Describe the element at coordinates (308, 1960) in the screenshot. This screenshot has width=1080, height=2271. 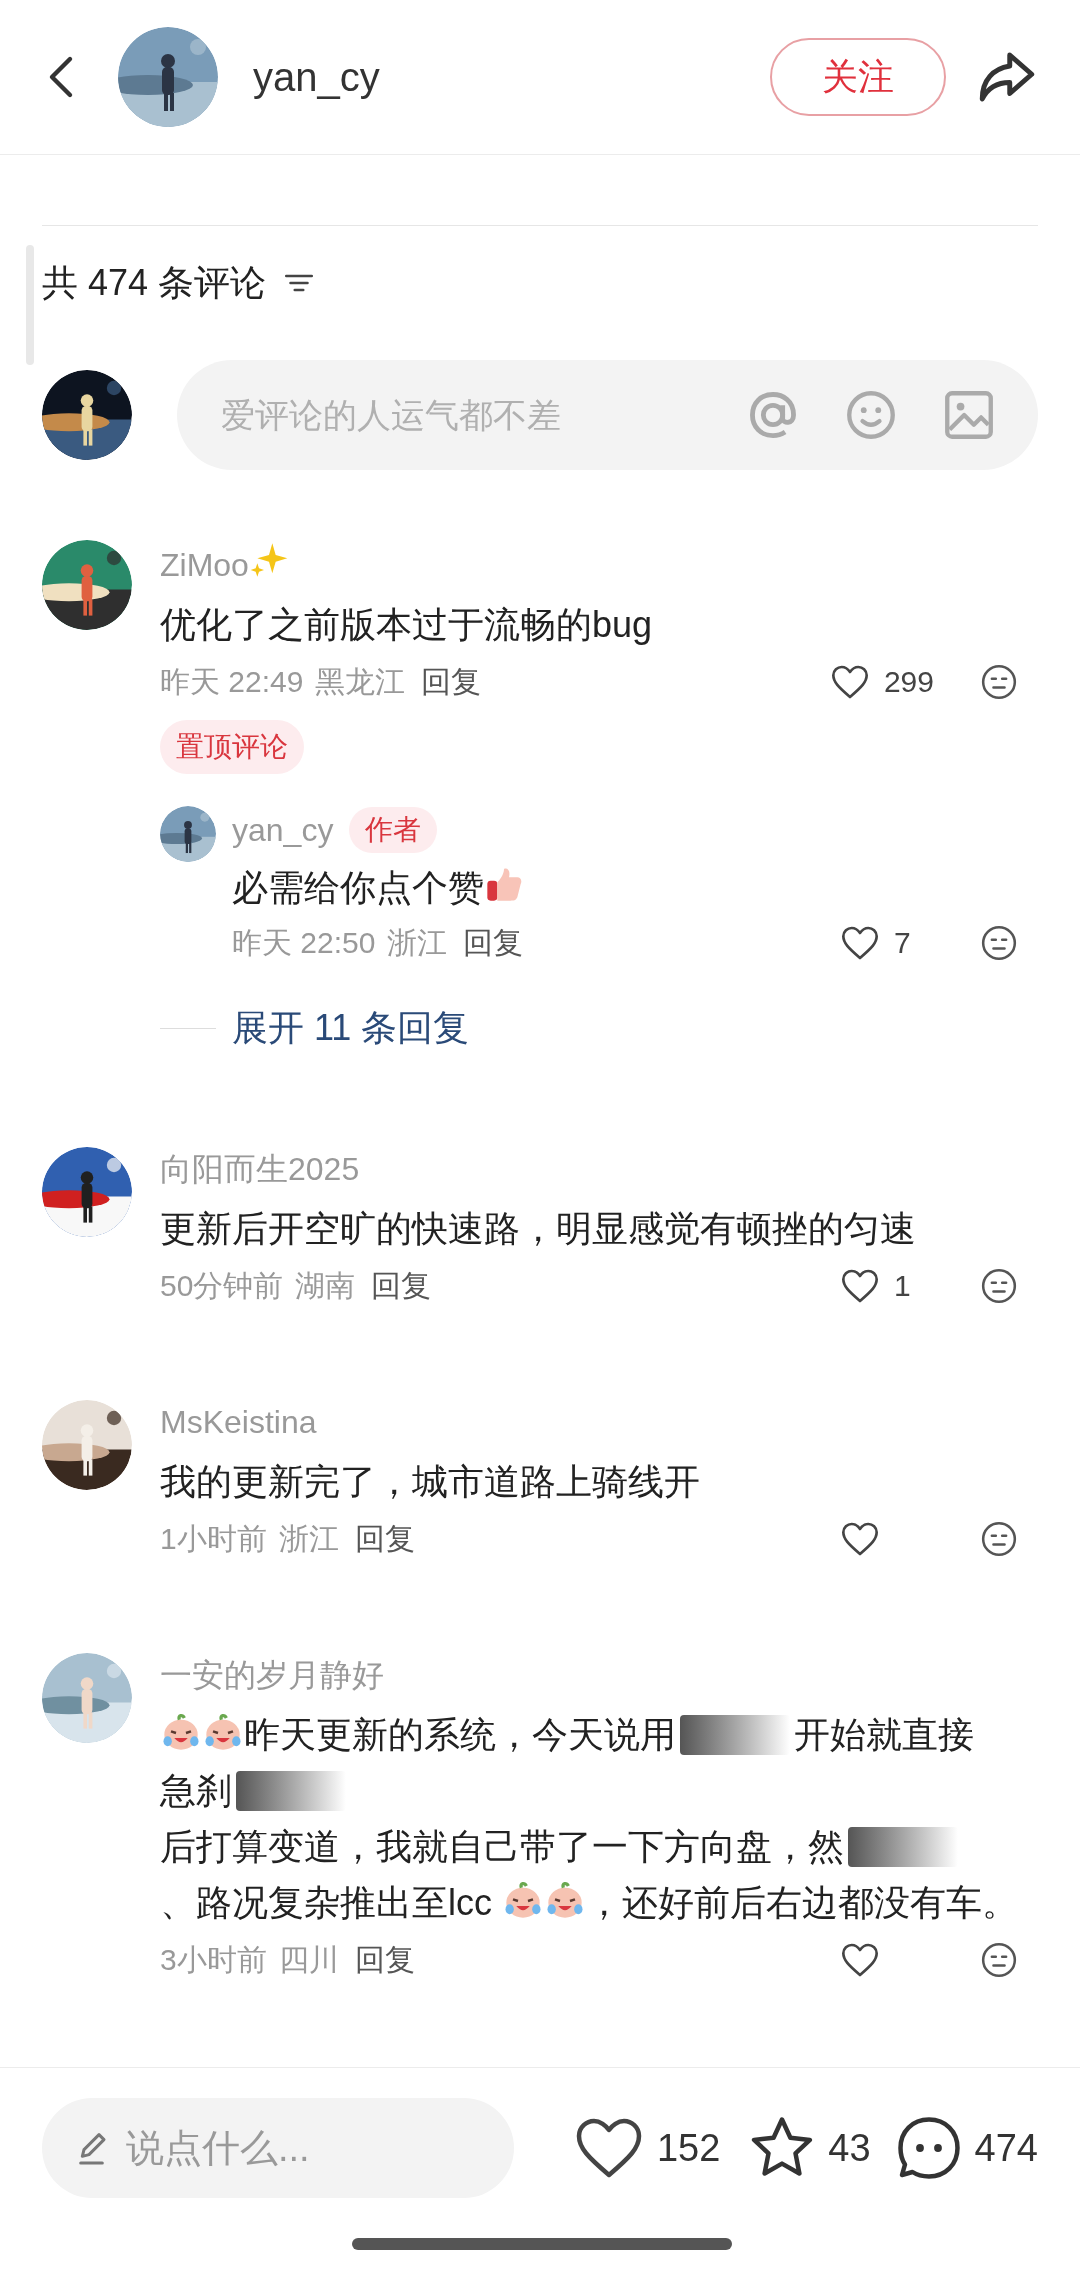
I see `comment-location: 四川` at that location.